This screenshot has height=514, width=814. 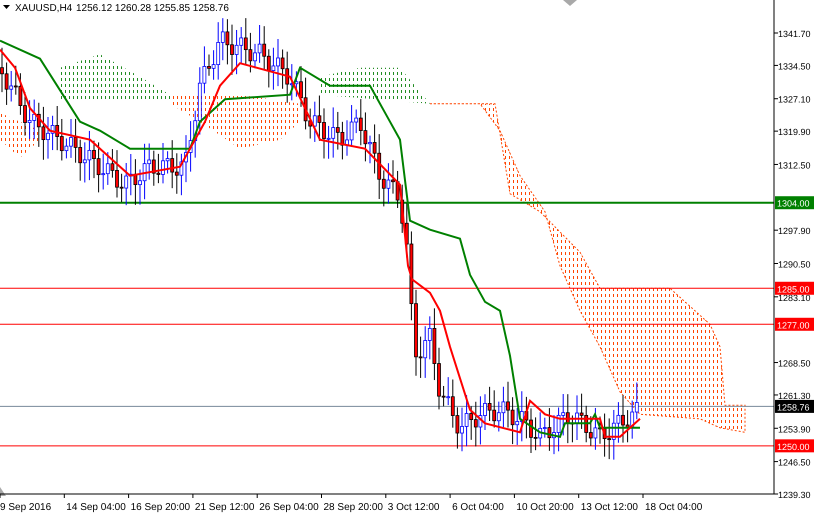 What do you see at coordinates (478, 507) in the screenshot?
I see `time-axis-label: 6 Oct 04:00` at bounding box center [478, 507].